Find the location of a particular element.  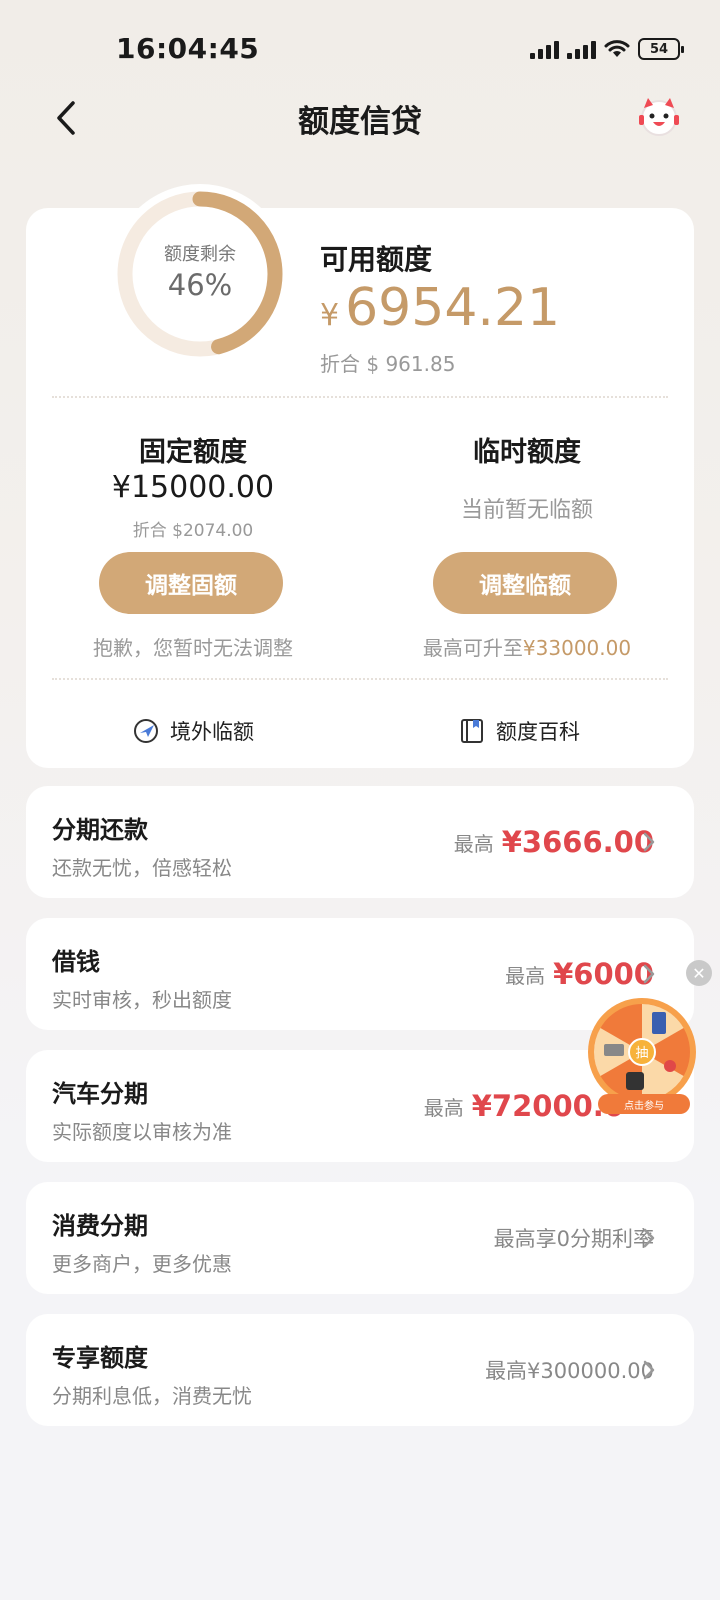

item-subtitle: 分期利息低，消费无忧 is located at coordinates (152, 1396).